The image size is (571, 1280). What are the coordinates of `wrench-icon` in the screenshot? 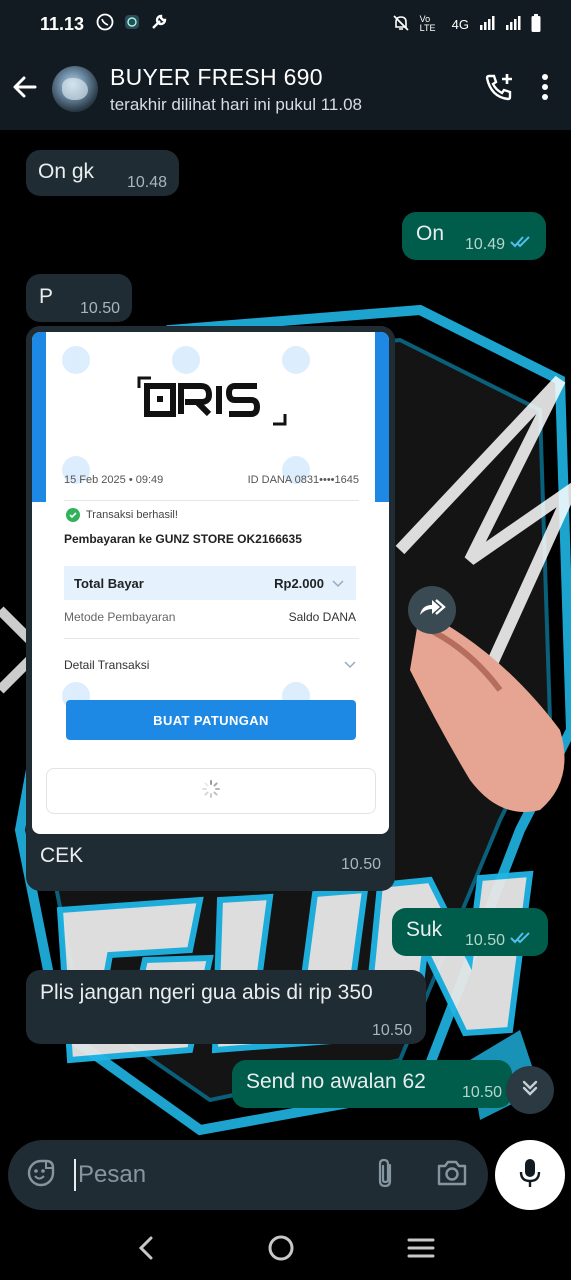 It's located at (159, 24).